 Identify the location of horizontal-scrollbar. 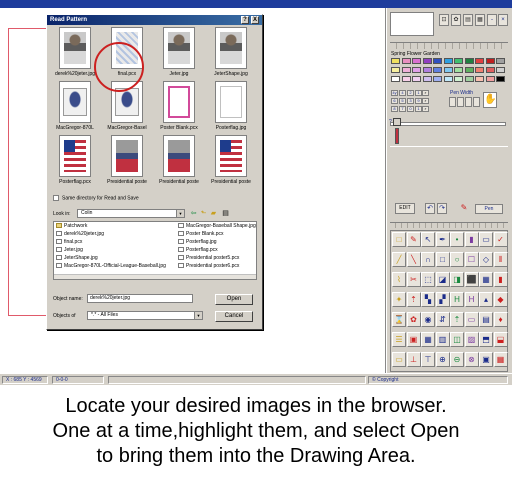
(155, 276).